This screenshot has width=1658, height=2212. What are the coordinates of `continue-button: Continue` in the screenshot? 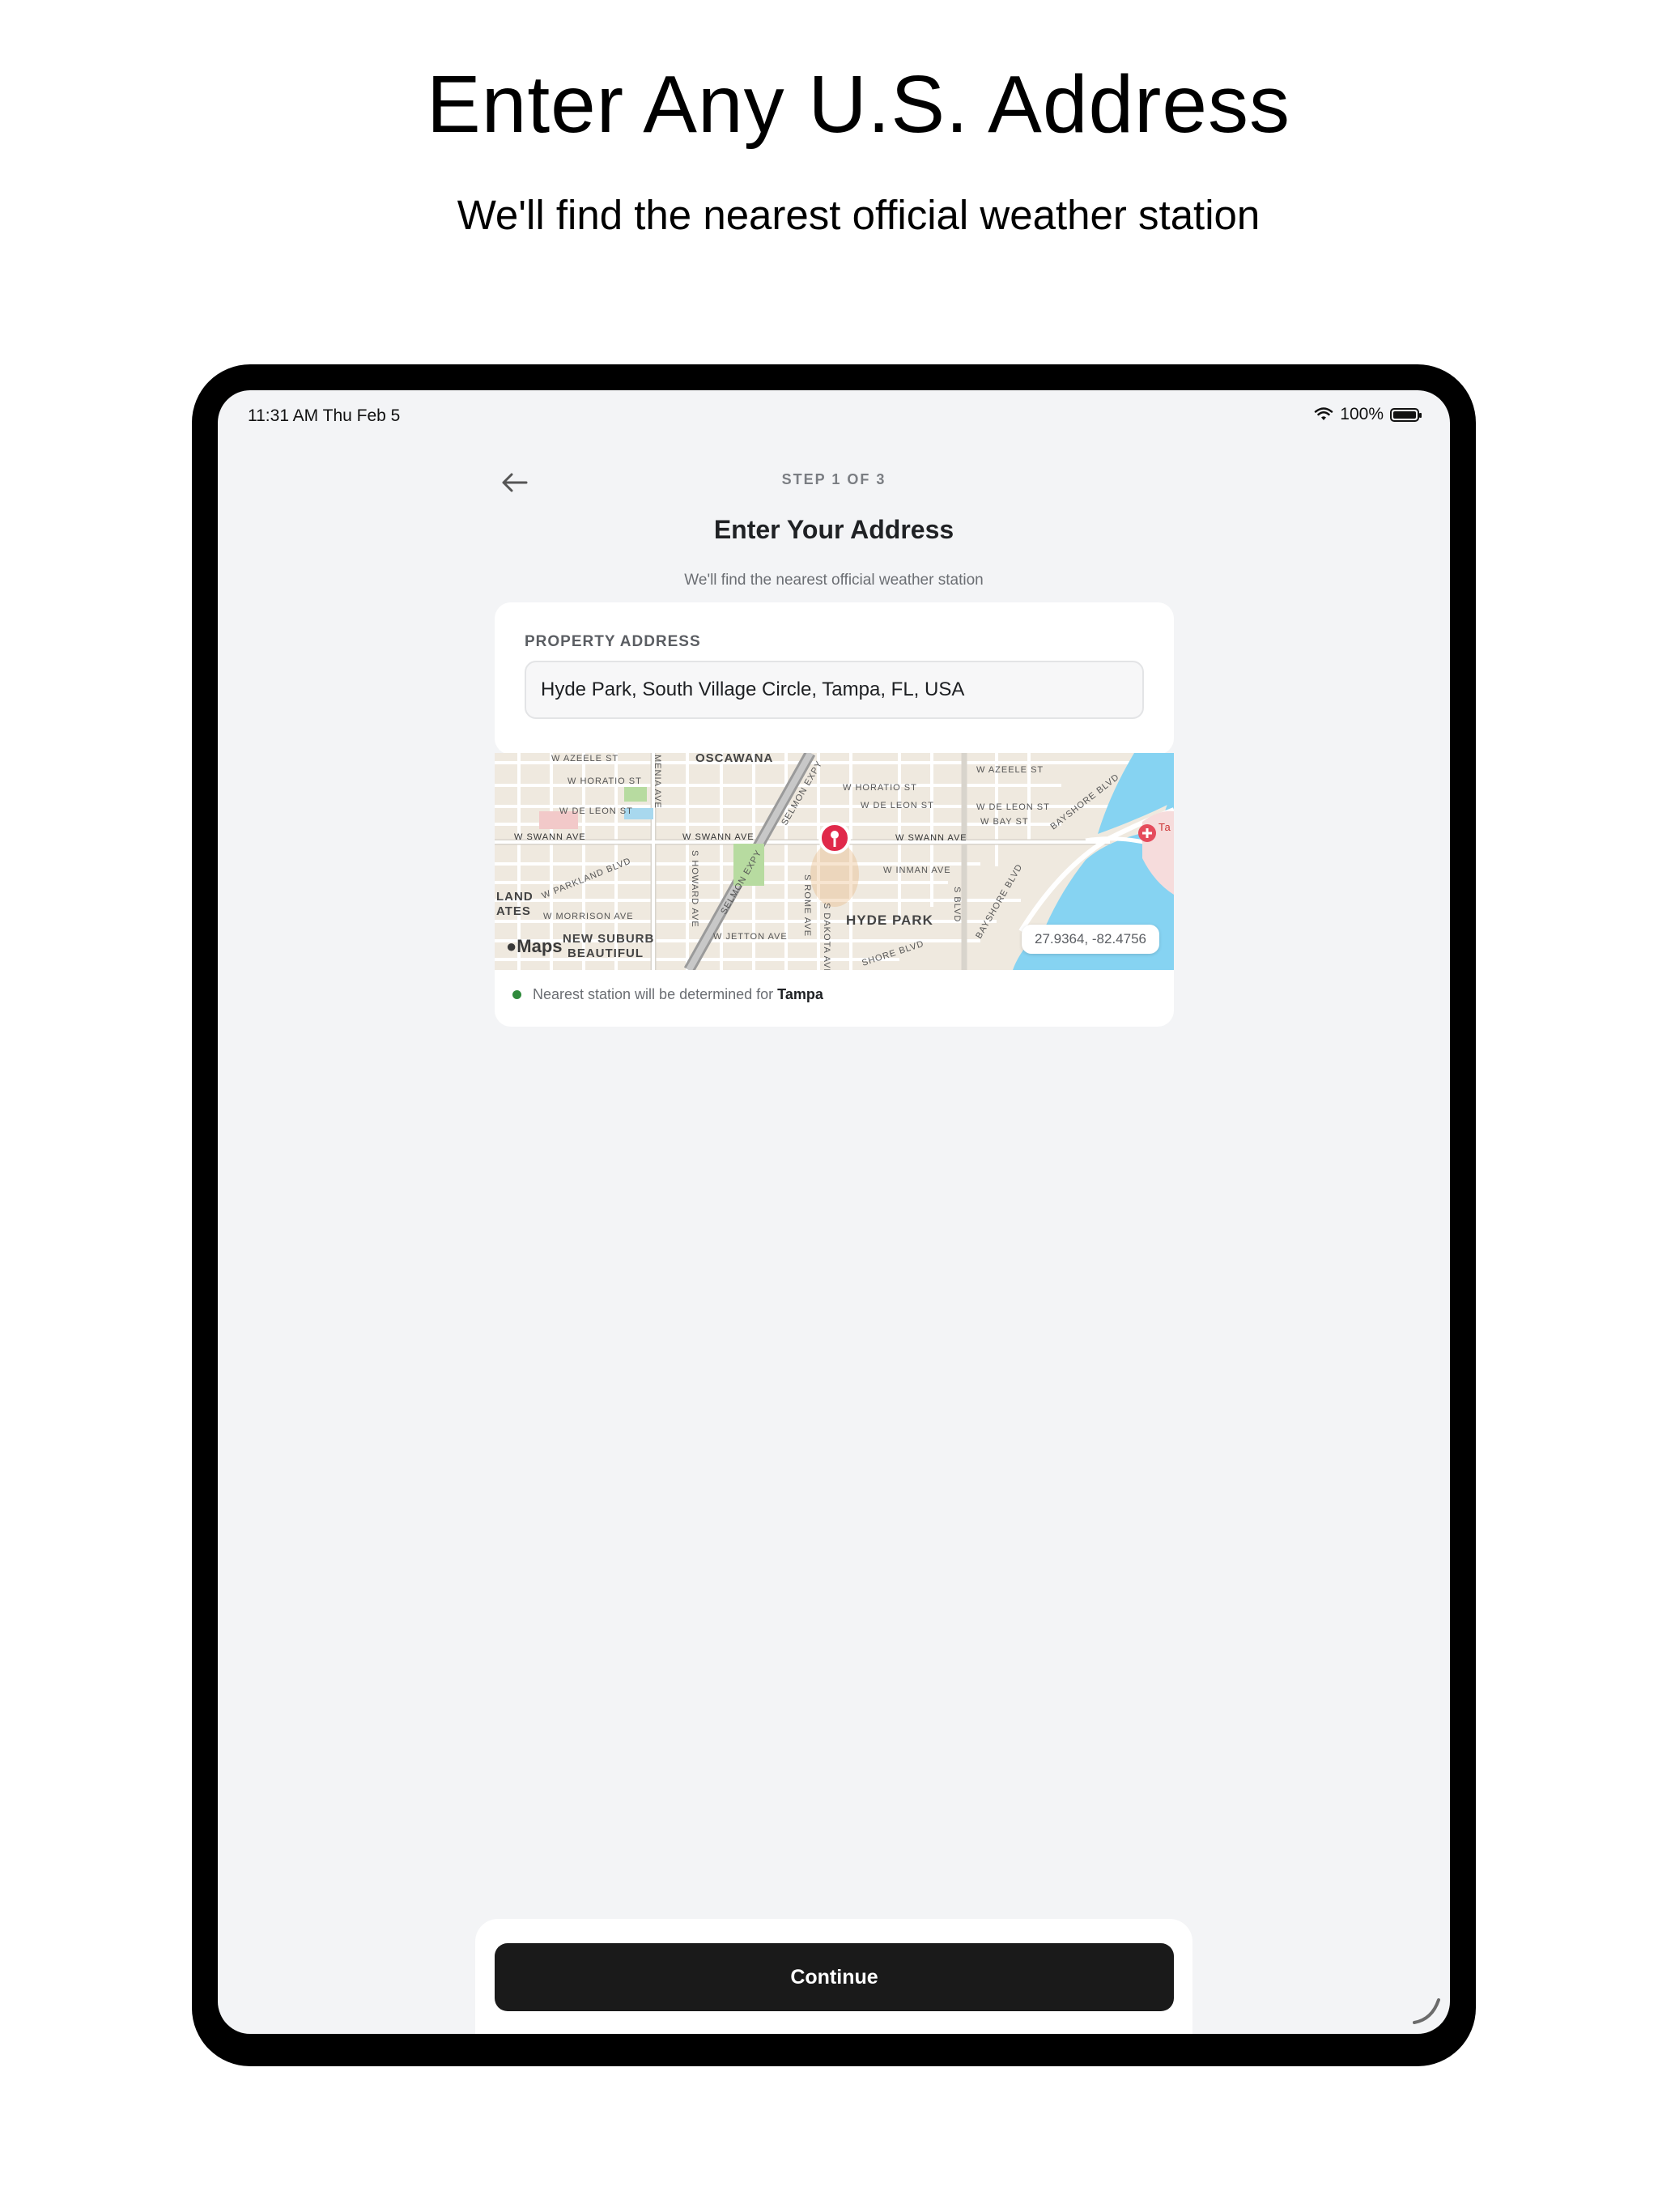 It's located at (834, 1977).